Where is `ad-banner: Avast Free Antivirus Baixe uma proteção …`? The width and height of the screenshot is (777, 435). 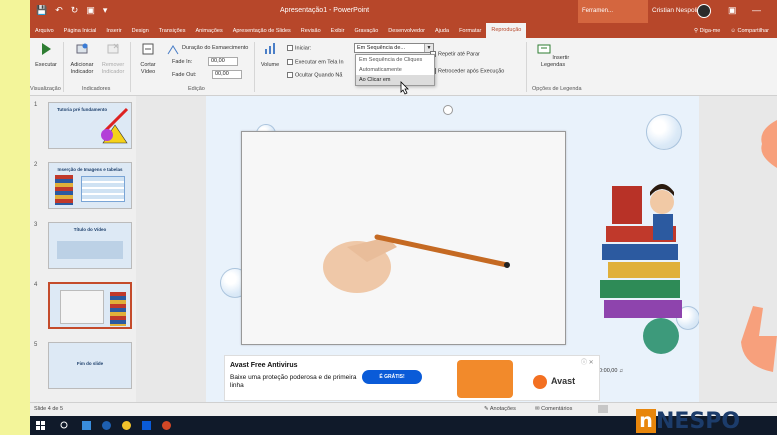 ad-banner: Avast Free Antivirus Baixe uma proteção … is located at coordinates (412, 378).